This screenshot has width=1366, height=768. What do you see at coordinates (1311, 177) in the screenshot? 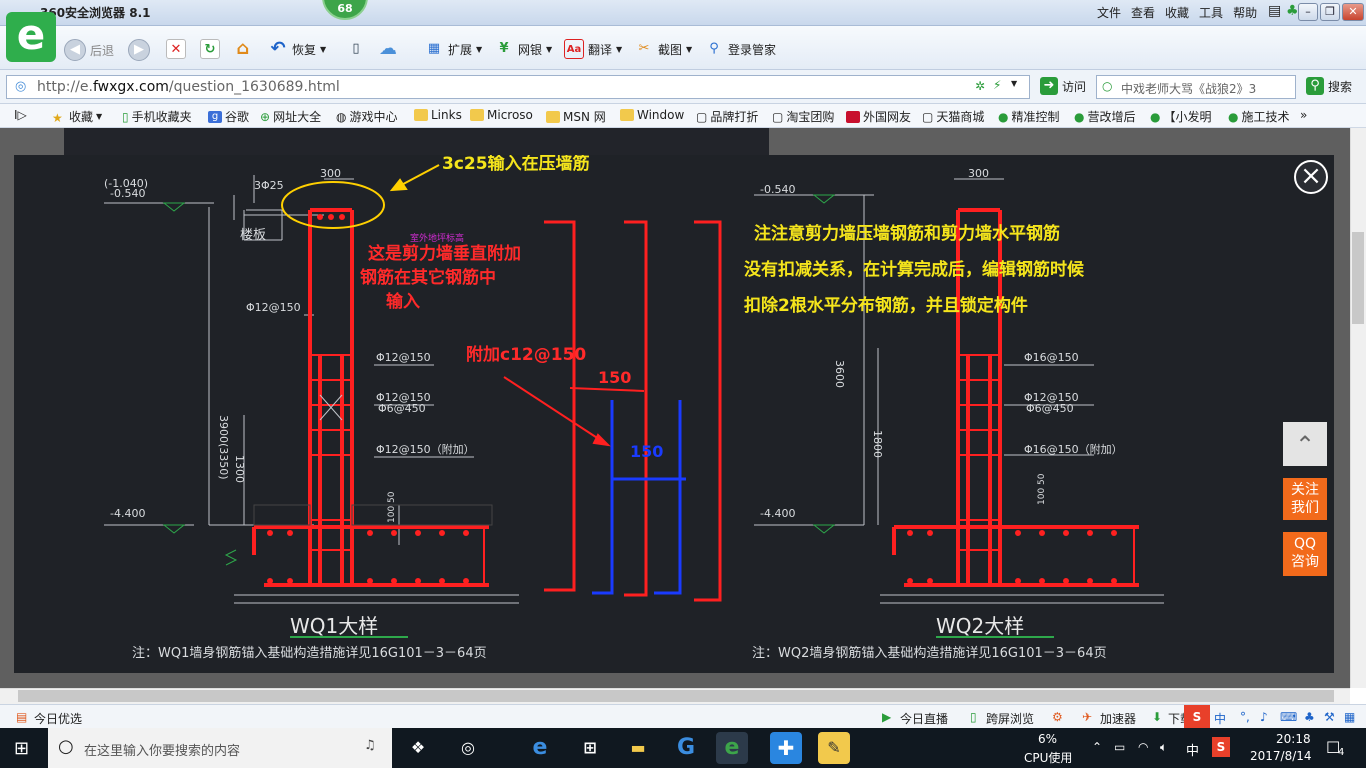
I see `close-viewer-button: ×` at bounding box center [1311, 177].